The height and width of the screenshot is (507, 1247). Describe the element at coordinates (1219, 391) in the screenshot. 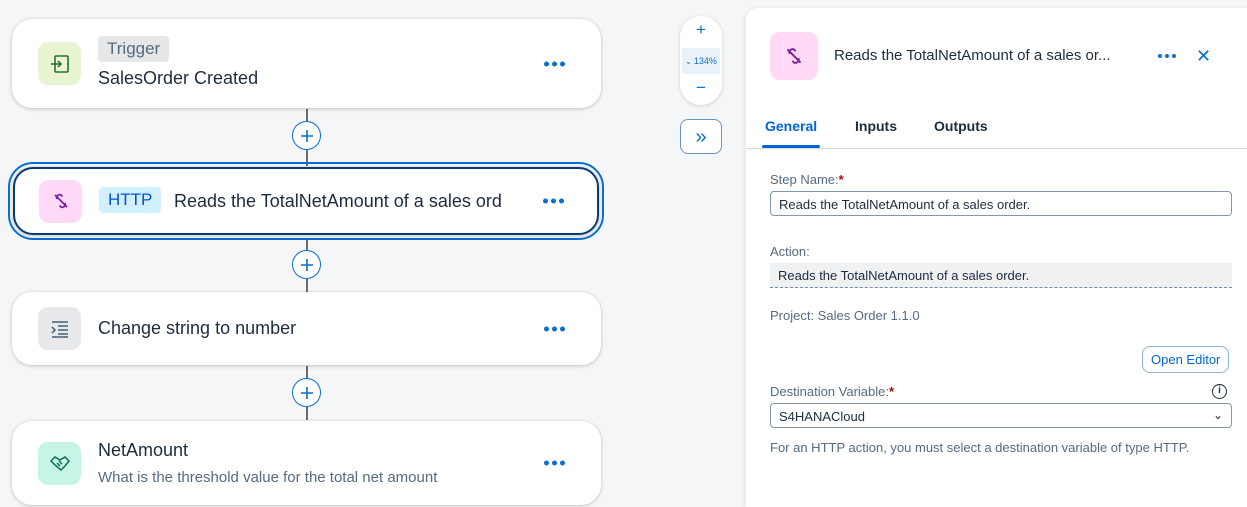

I see `info-icon: i` at that location.